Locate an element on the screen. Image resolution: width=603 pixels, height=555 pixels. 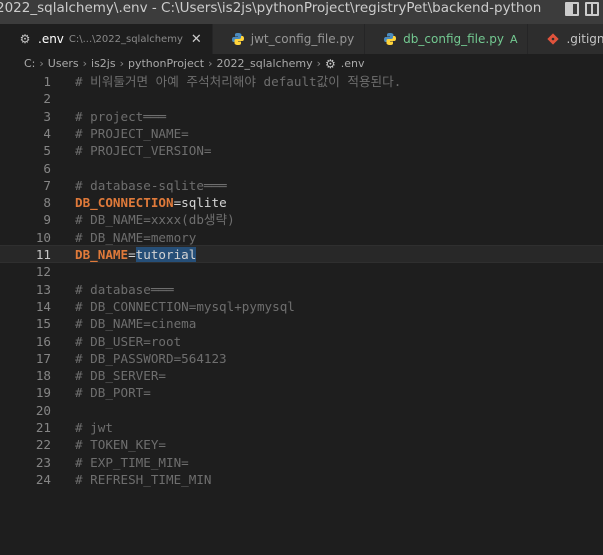
git-icon is located at coordinates (553, 39).